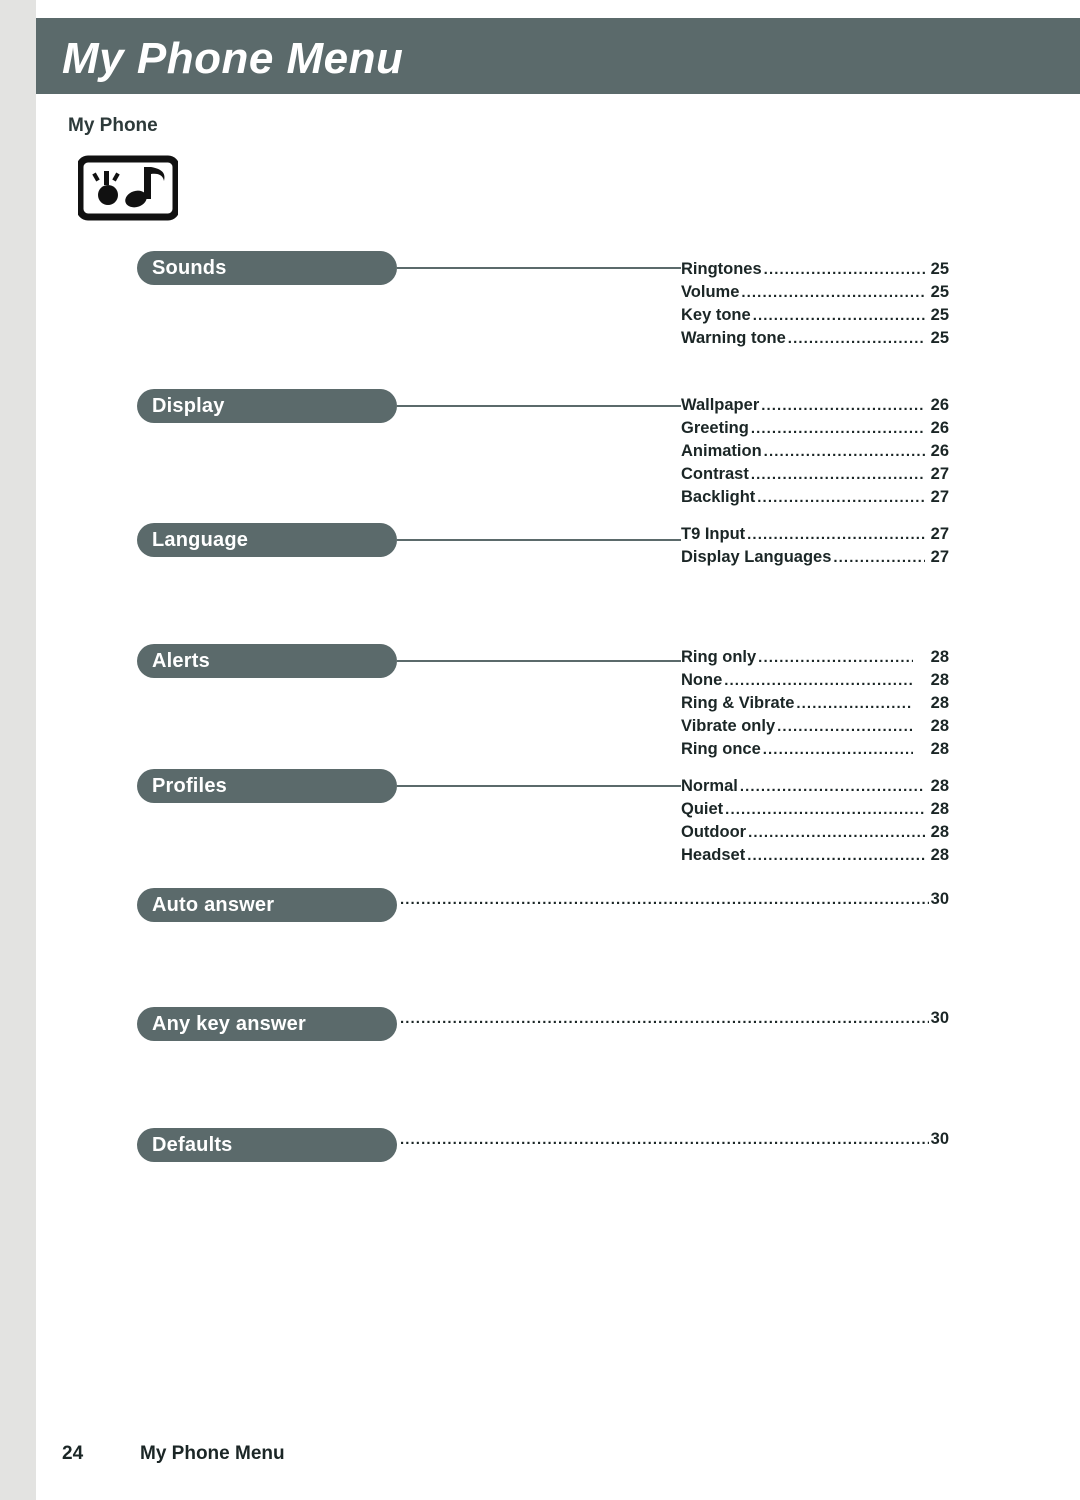 This screenshot has height=1500, width=1080. What do you see at coordinates (713, 534) in the screenshot?
I see `submenu-item-label: T9 Input` at bounding box center [713, 534].